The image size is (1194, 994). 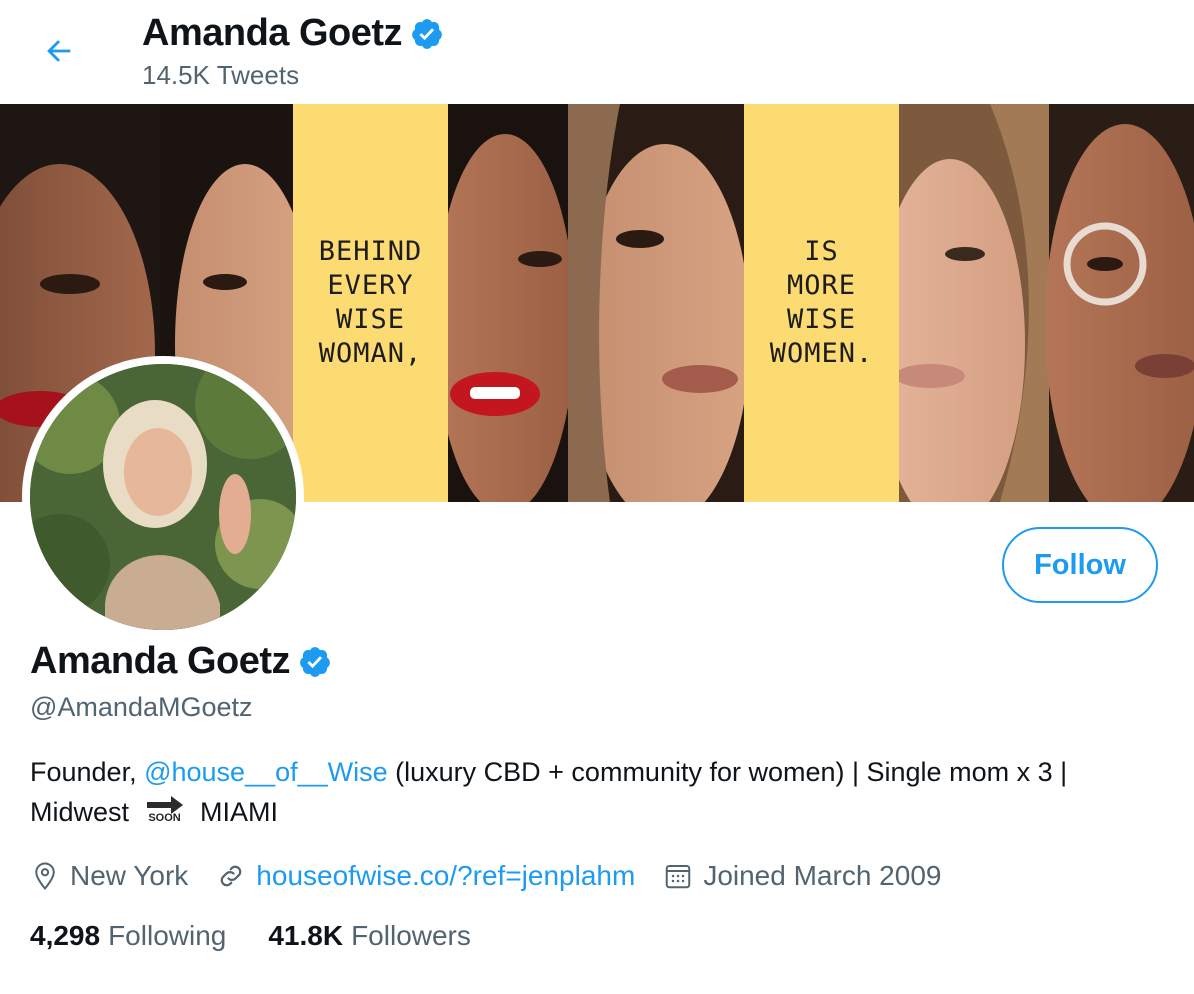 I want to click on location-item: New York, so click(x=109, y=876).